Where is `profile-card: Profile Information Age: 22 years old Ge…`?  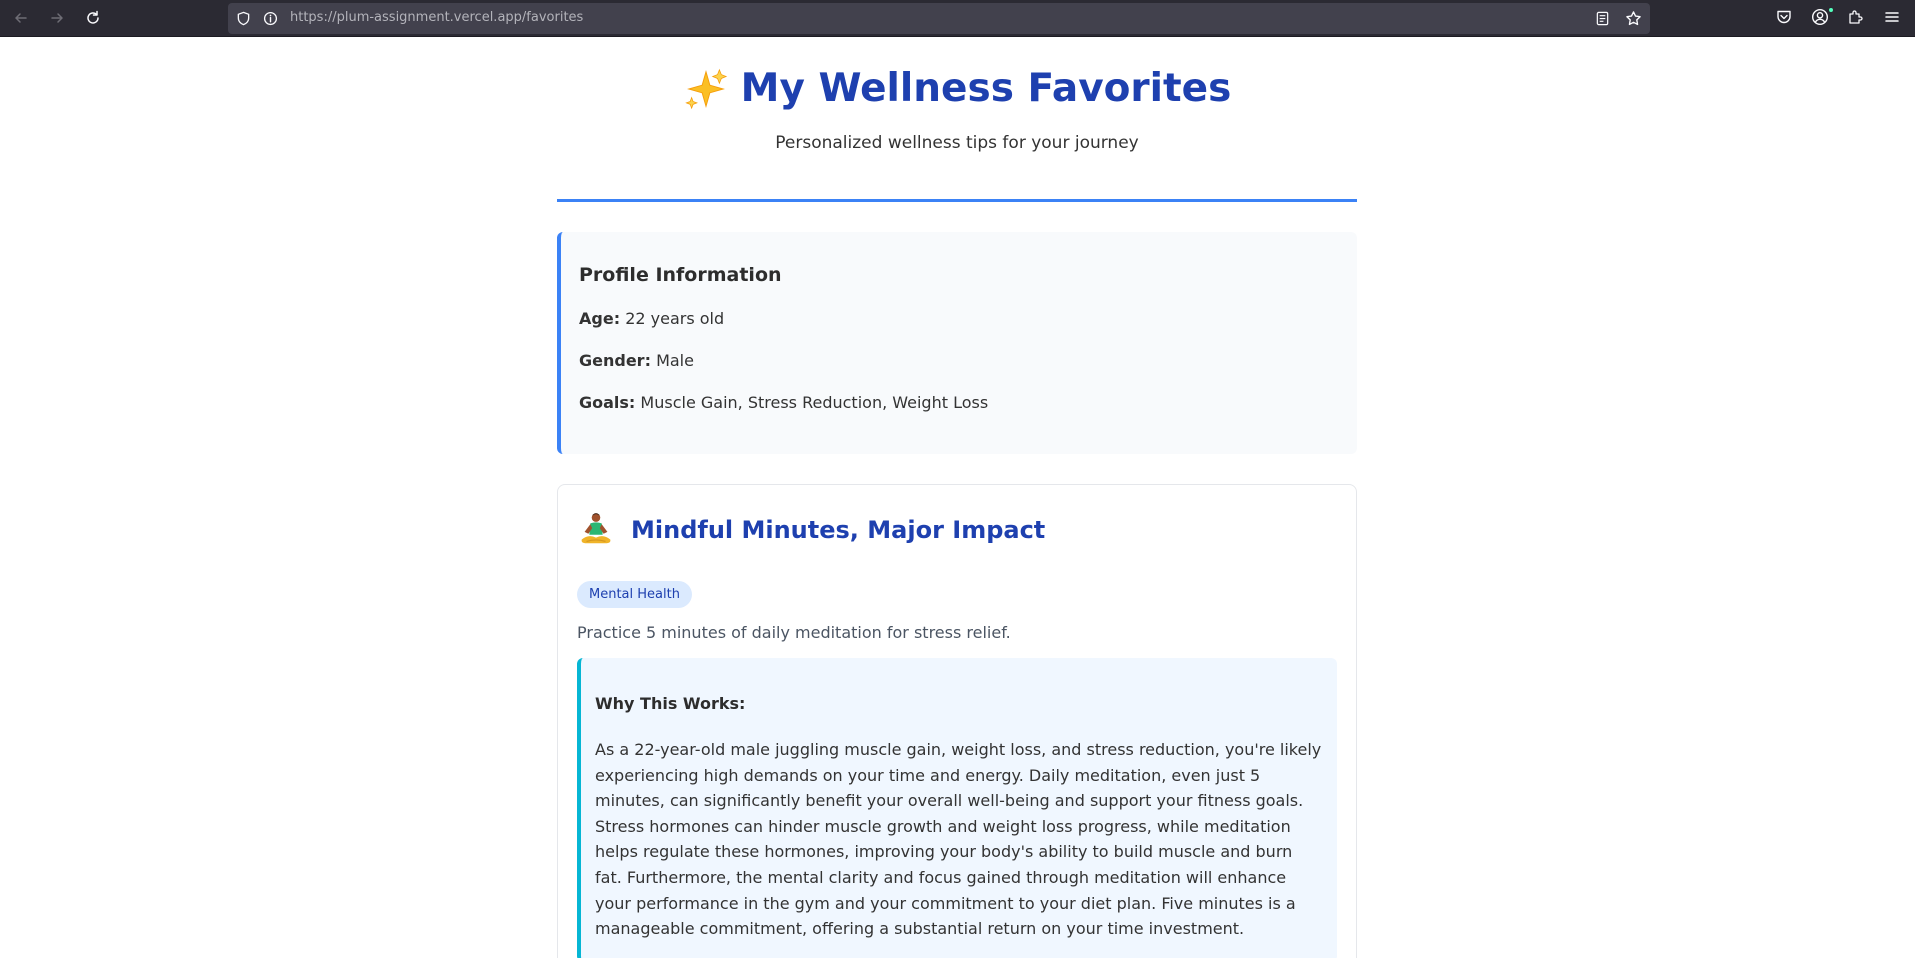 profile-card: Profile Information Age: 22 years old Ge… is located at coordinates (957, 343).